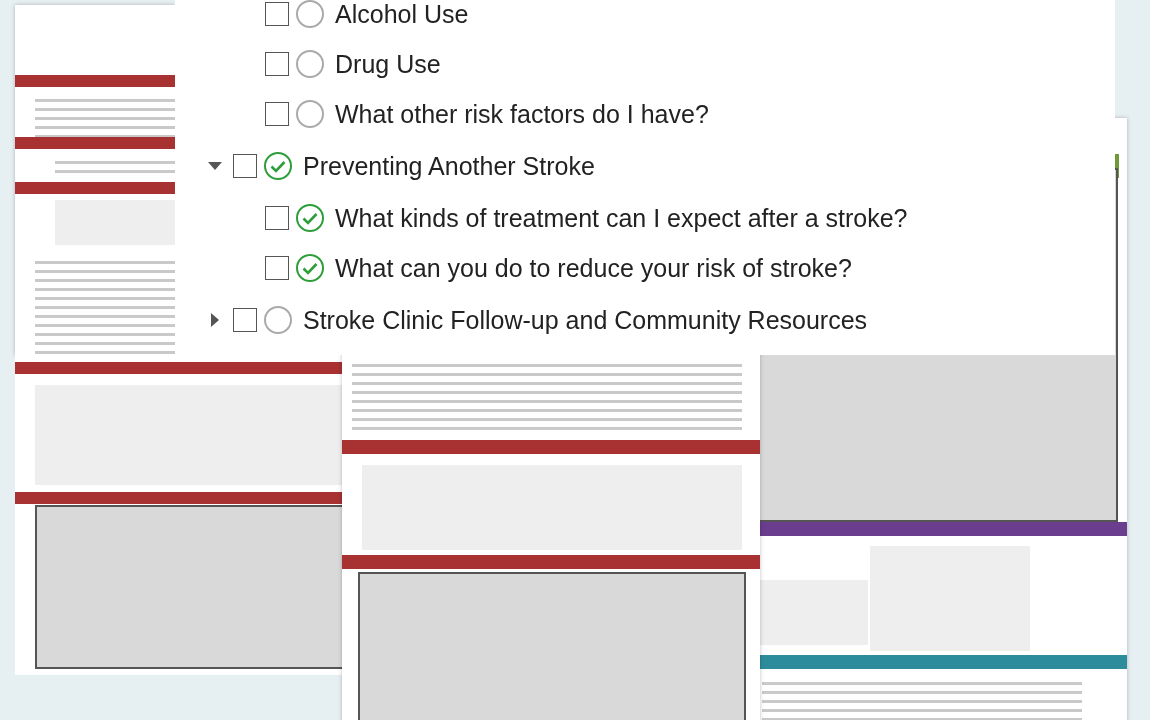  I want to click on tree-item-label: What kinds of treatment can I expect after a stroke?, so click(621, 218).